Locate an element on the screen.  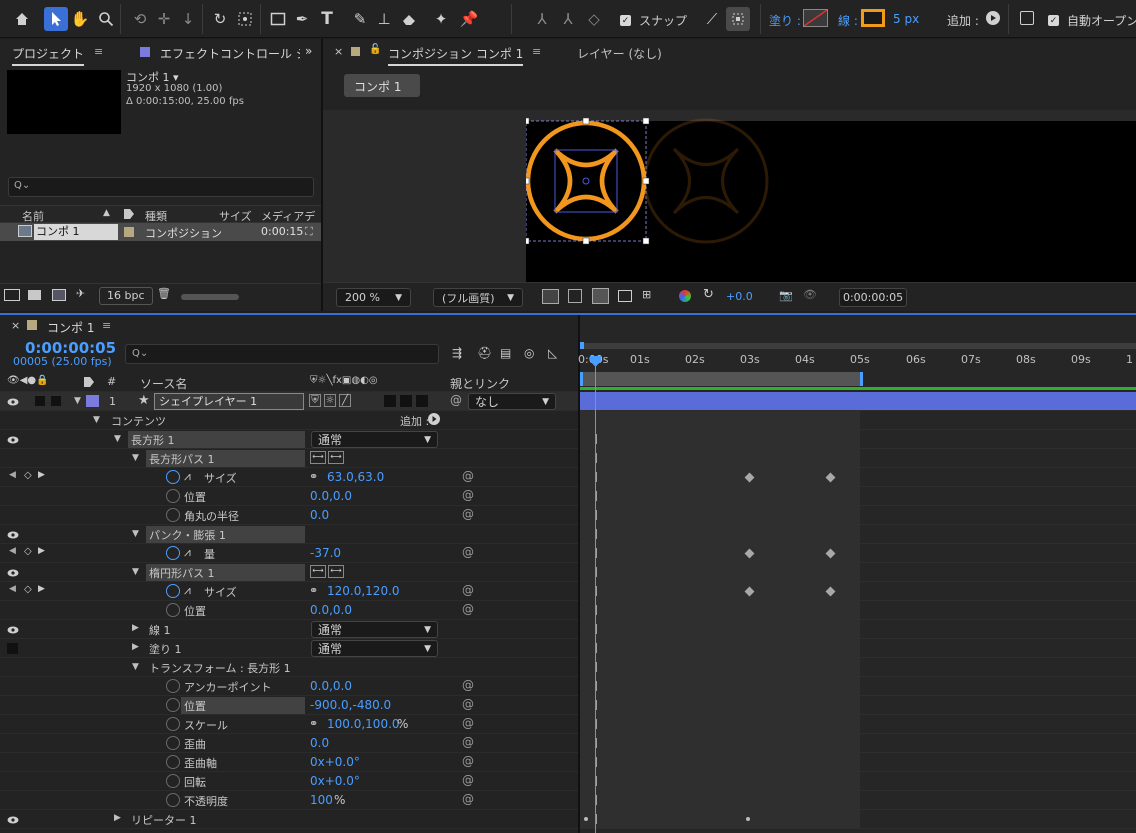
resolution-select: (フル画質) ▼ is located at coordinates (478, 297).